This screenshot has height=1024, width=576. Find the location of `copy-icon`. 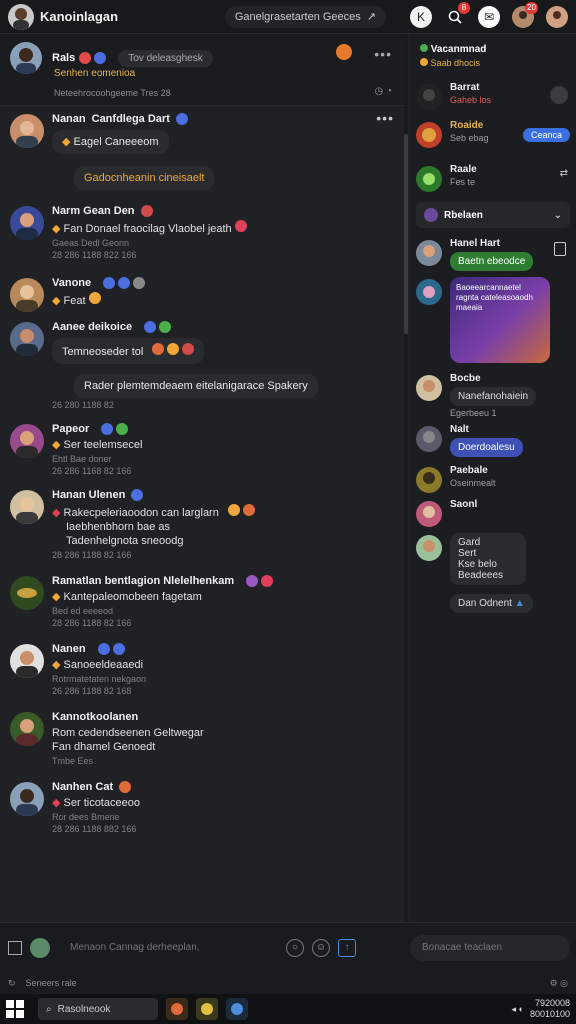

copy-icon is located at coordinates (560, 249).